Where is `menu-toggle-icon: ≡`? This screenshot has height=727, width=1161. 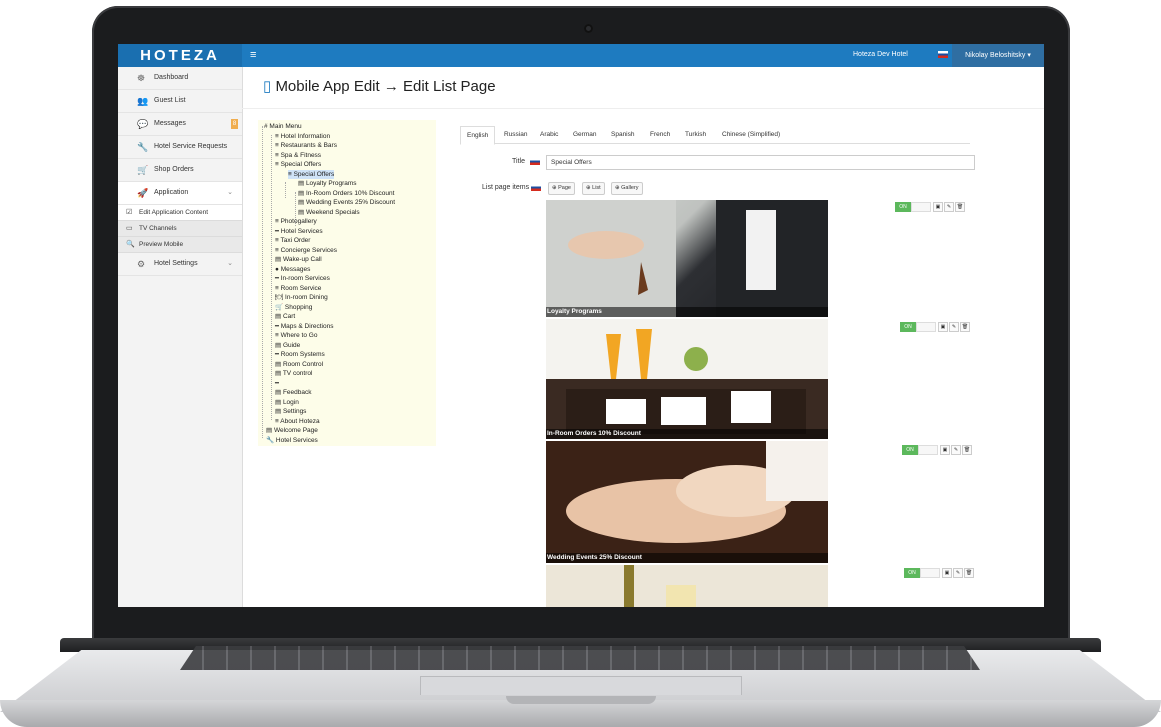
menu-toggle-icon: ≡ is located at coordinates (253, 55).